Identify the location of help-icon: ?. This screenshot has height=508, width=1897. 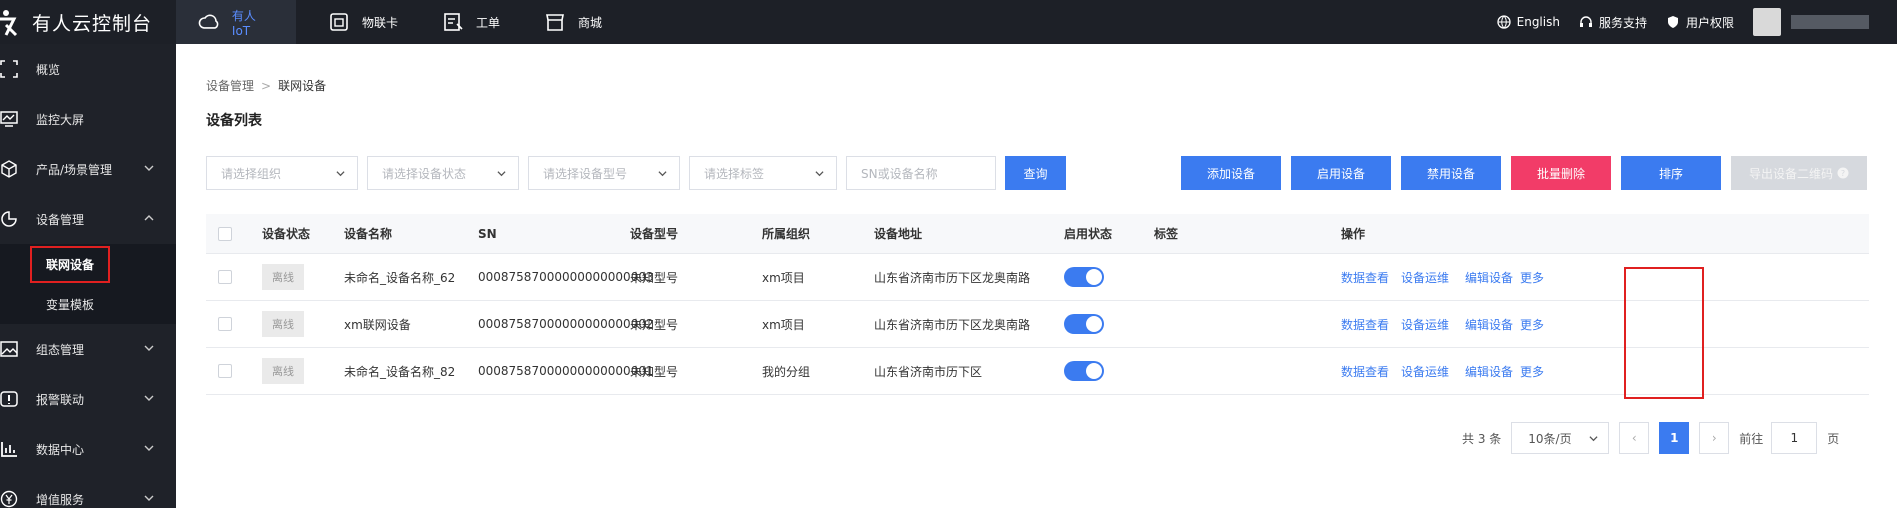
(1843, 173).